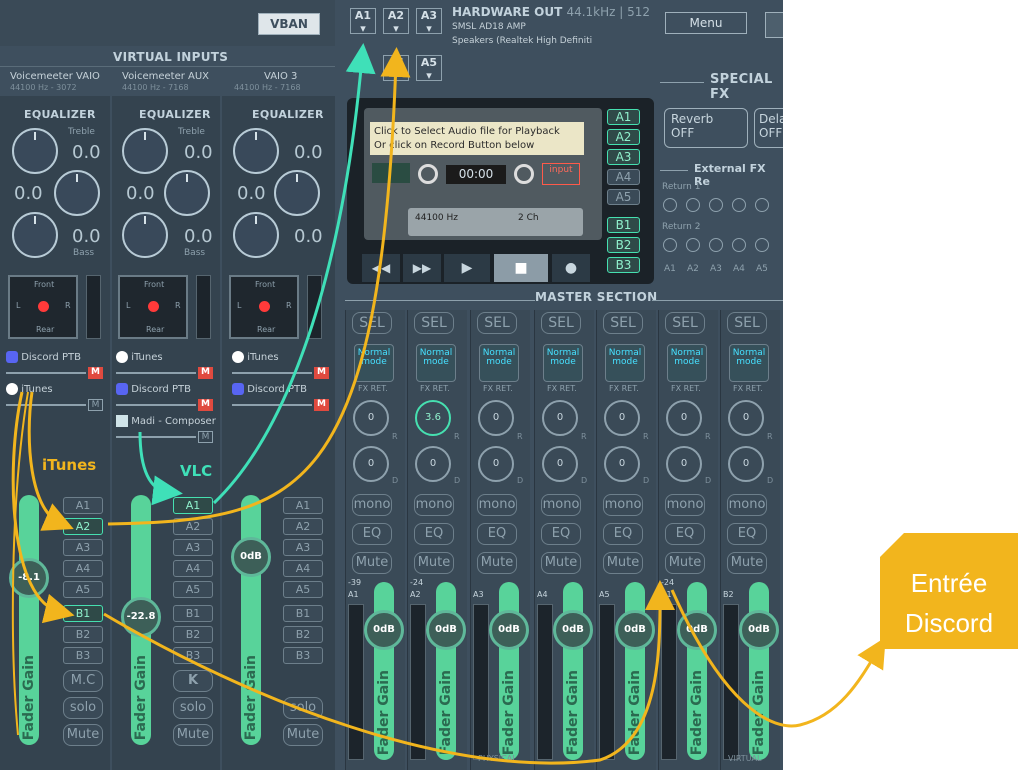 The height and width of the screenshot is (770, 1030). I want to click on itunes-to-b1-arrow, so click(43, 507).